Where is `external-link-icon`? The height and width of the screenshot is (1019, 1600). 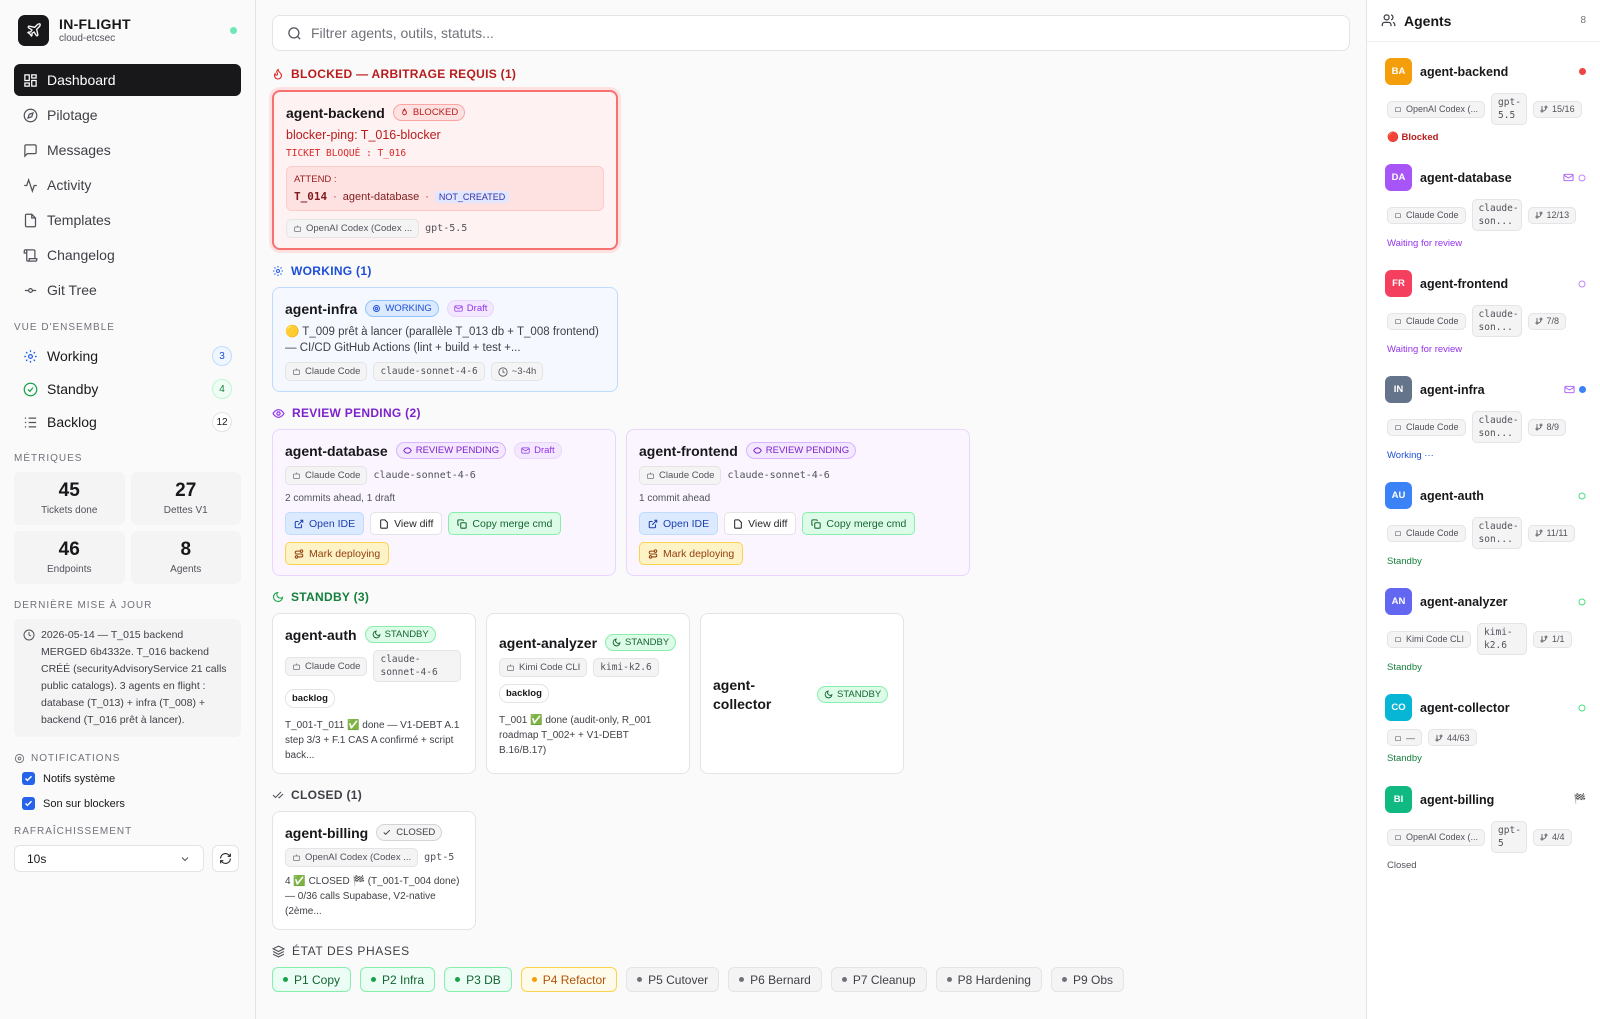 external-link-icon is located at coordinates (653, 524).